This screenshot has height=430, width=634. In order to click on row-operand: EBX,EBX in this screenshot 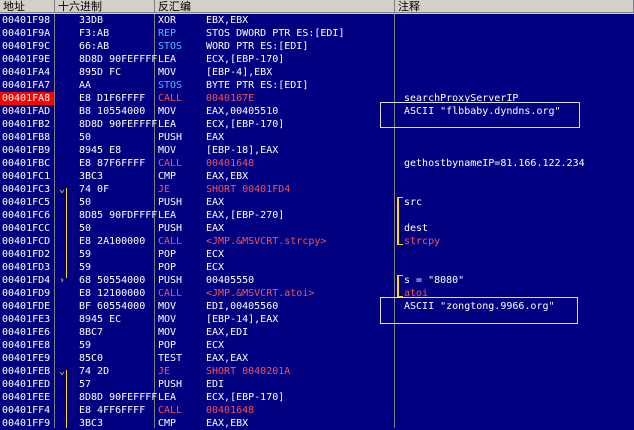, I will do `click(227, 20)`.